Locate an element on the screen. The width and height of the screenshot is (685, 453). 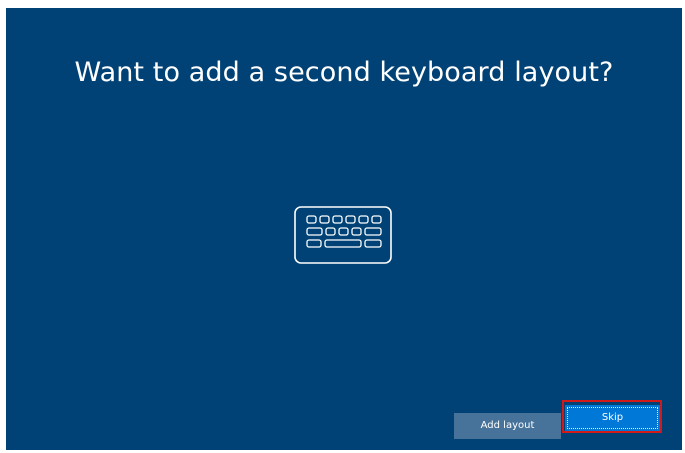
page-title: Want to add a second keyboard layout? is located at coordinates (344, 72).